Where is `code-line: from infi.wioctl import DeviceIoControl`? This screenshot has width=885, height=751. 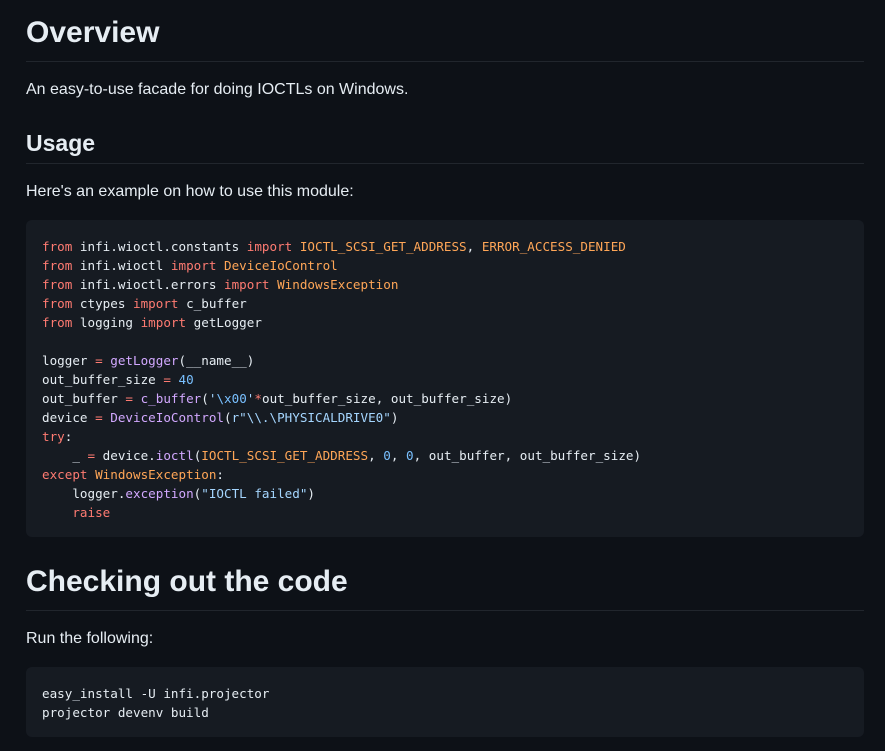
code-line: from infi.wioctl import DeviceIoControl is located at coordinates (445, 265).